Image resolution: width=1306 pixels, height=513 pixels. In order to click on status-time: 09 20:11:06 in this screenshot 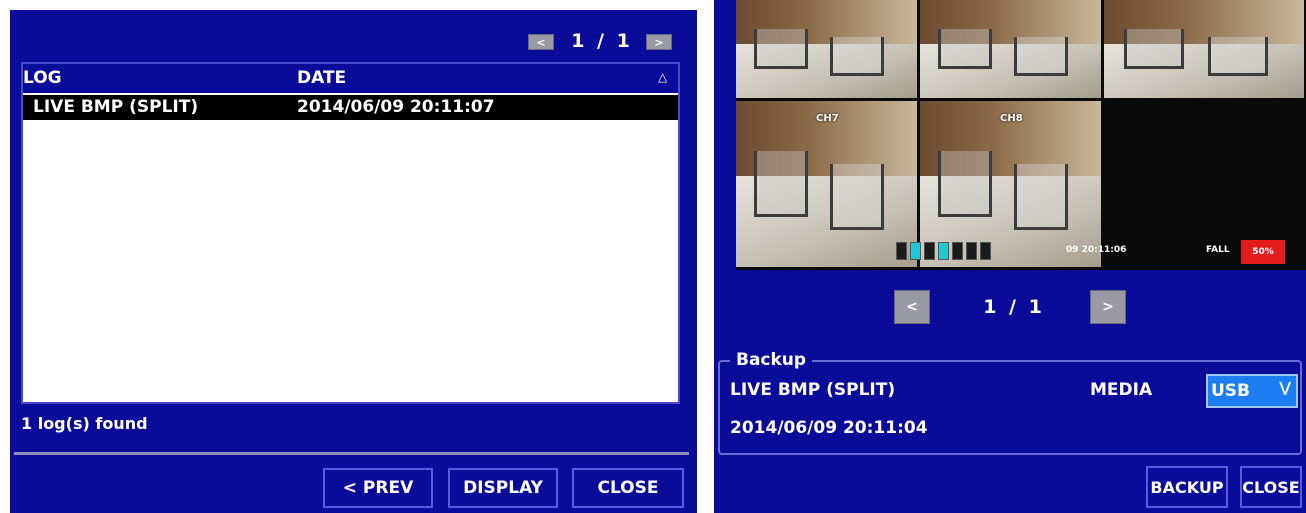, I will do `click(1096, 250)`.